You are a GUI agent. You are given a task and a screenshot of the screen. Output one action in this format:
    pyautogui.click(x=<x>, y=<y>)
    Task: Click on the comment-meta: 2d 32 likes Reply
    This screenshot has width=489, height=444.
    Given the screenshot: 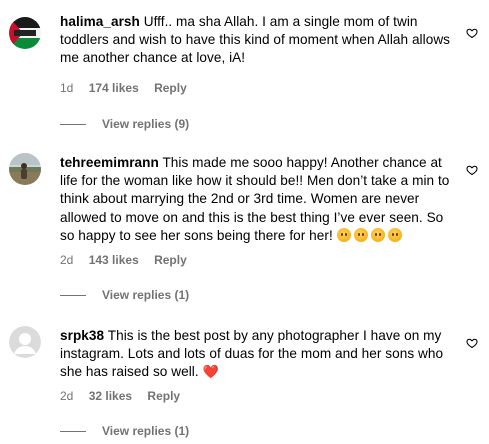 What is the action you would take?
    pyautogui.click(x=126, y=396)
    